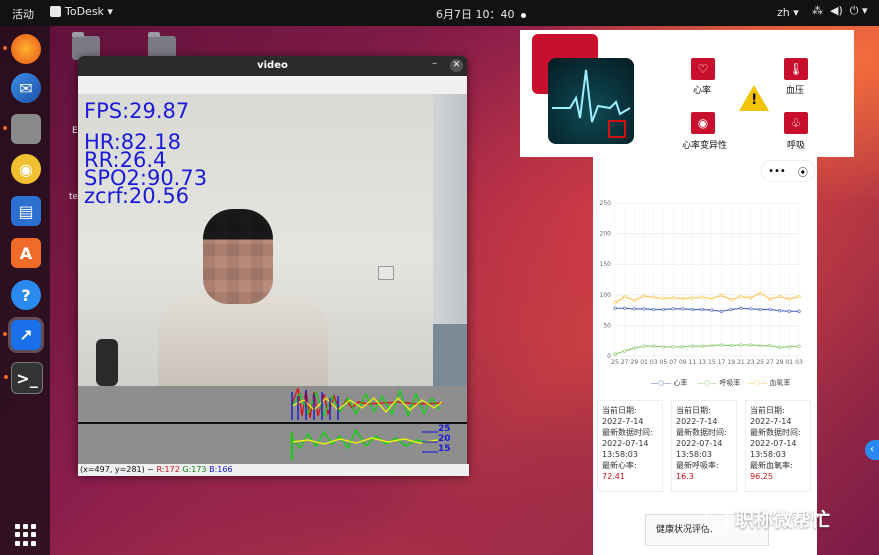 This screenshot has width=879, height=555. What do you see at coordinates (23, 14) in the screenshot?
I see `activities-button: 活动` at bounding box center [23, 14].